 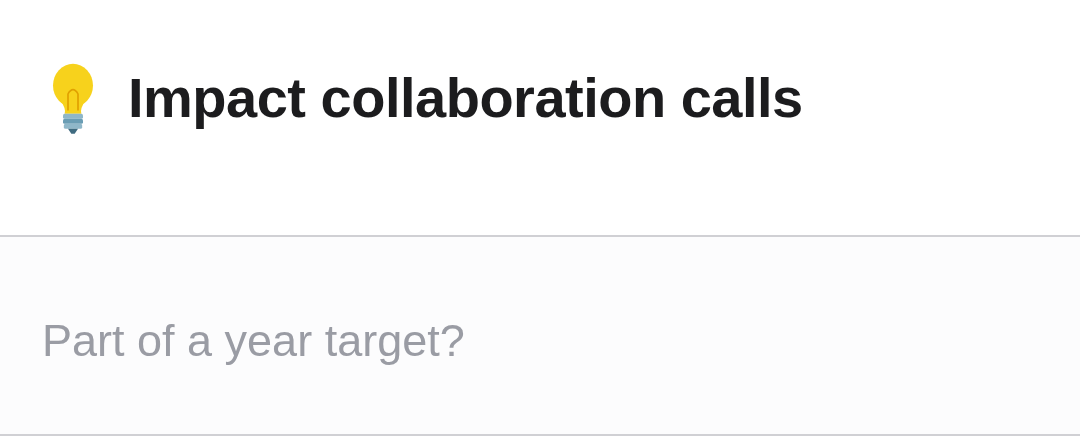 What do you see at coordinates (465, 97) in the screenshot?
I see `page-title: Impact collaboration calls` at bounding box center [465, 97].